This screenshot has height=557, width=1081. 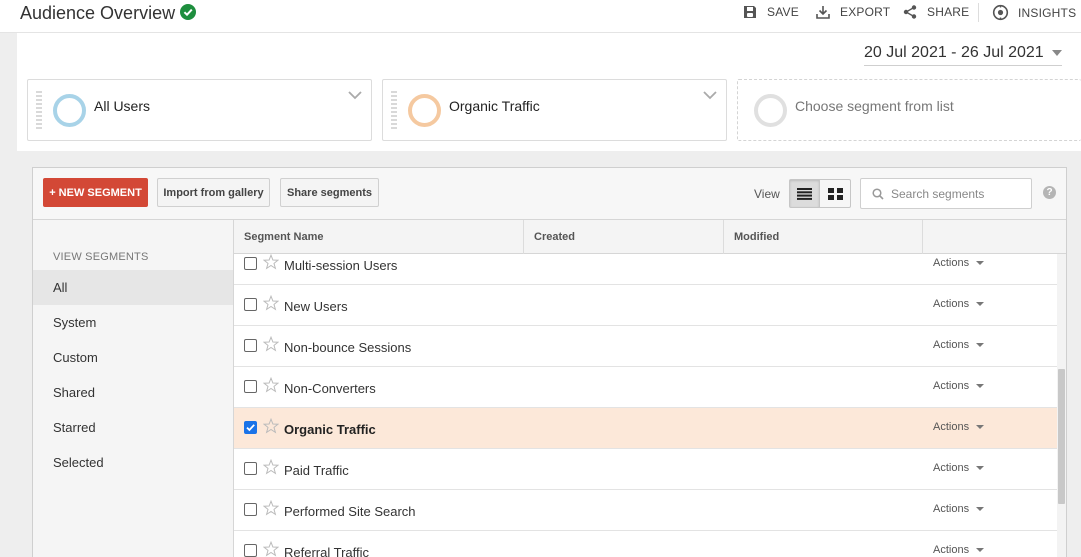 I want to click on segment-name: Organic Traffic, so click(x=330, y=429).